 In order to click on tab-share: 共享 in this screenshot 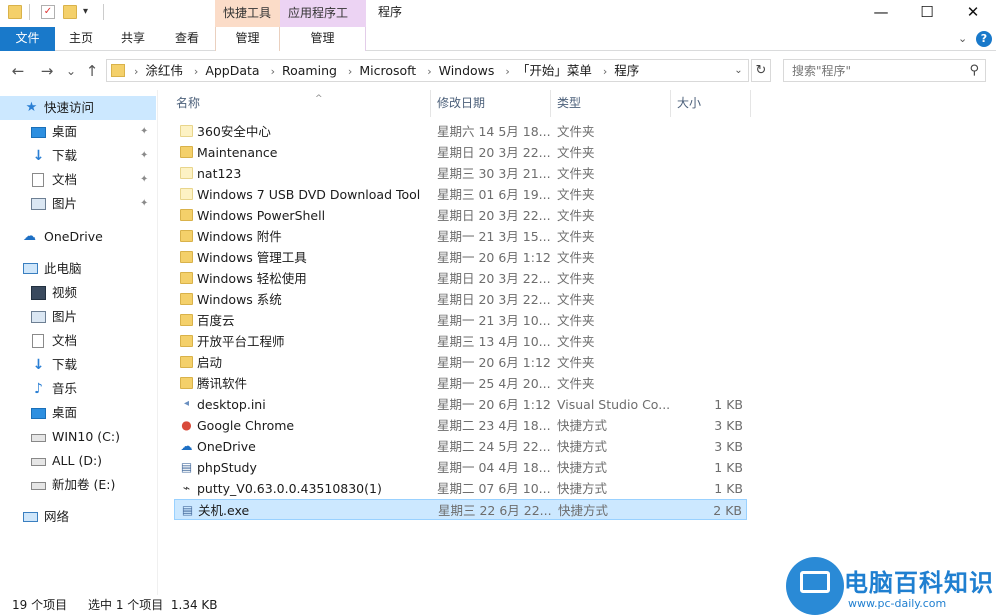, I will do `click(133, 39)`.